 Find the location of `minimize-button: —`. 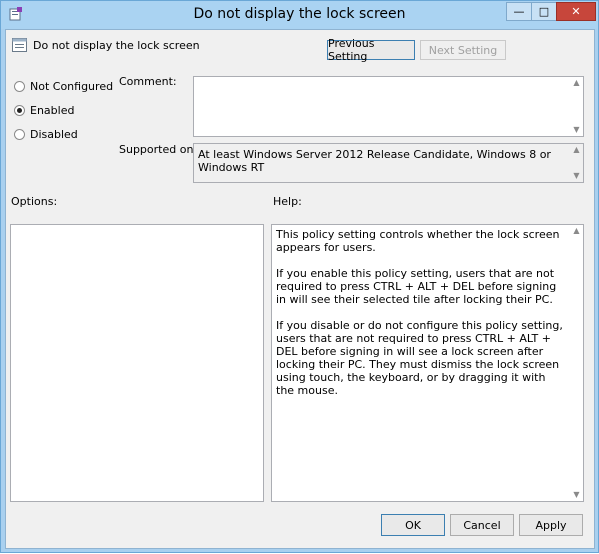

minimize-button: — is located at coordinates (519, 11).